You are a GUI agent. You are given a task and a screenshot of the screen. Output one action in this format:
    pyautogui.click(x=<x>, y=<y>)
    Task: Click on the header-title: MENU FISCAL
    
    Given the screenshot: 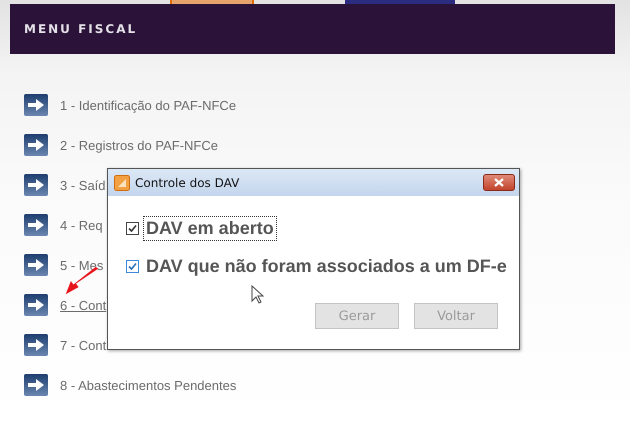 What is the action you would take?
    pyautogui.click(x=81, y=29)
    